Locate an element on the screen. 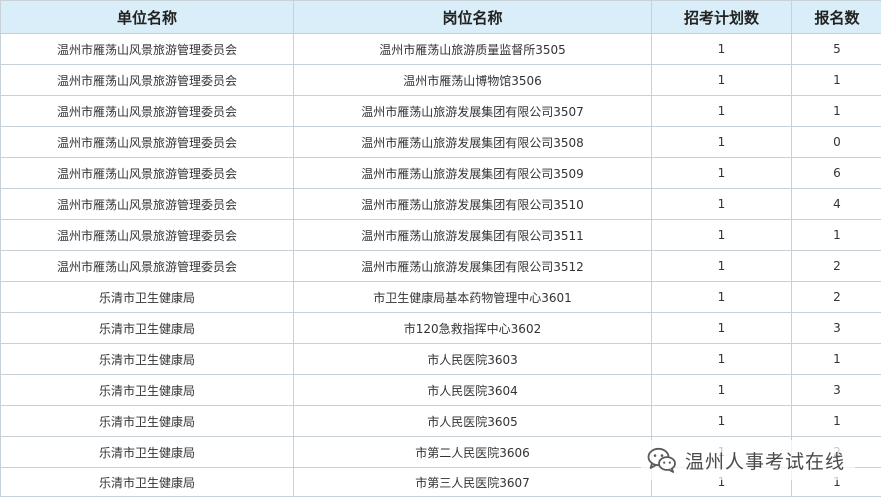  cell-position: 温州市雁荡山旅游发展集团有限公司3507 is located at coordinates (472, 111).